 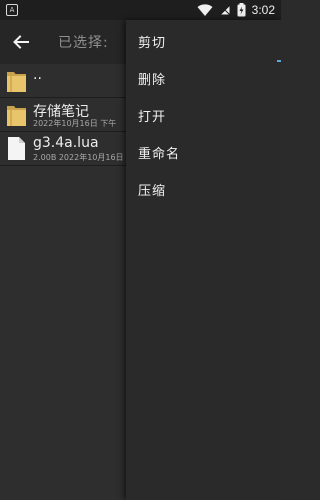 What do you see at coordinates (16, 148) in the screenshot?
I see `document-icon` at bounding box center [16, 148].